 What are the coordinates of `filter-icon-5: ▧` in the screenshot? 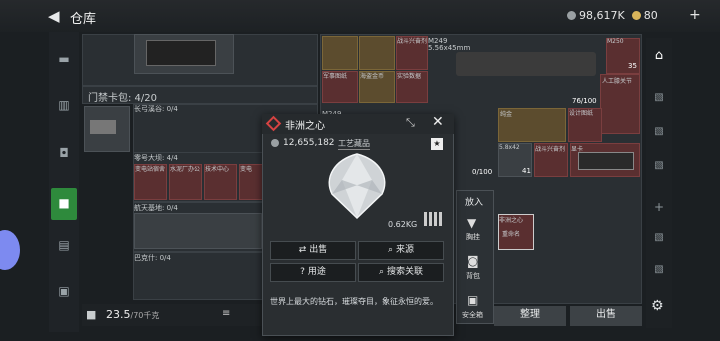 It's located at (659, 269).